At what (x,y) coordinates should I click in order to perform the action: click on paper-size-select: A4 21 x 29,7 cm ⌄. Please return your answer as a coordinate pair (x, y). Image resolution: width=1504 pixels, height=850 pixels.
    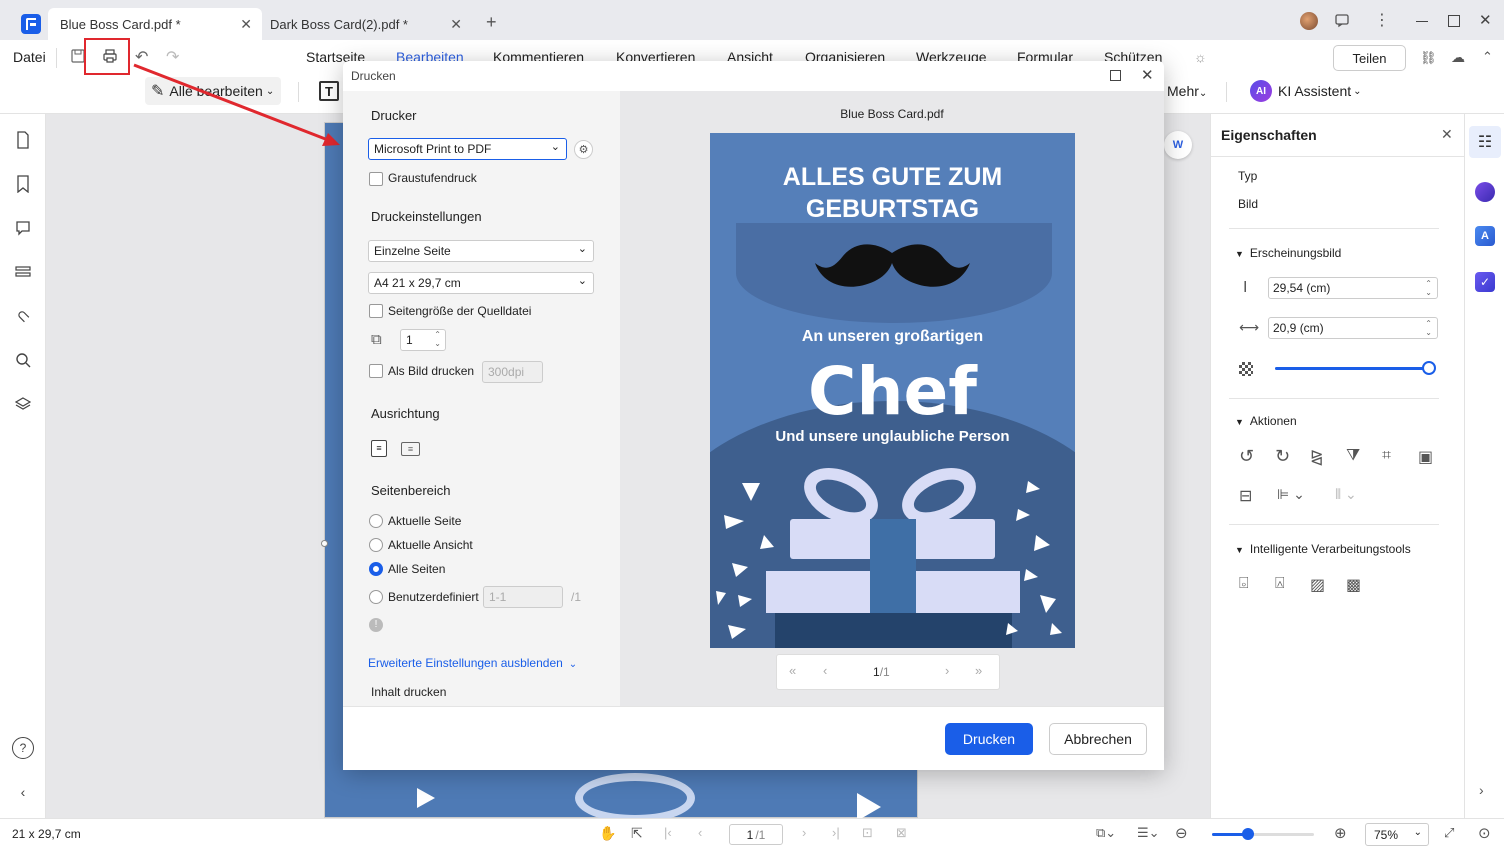
    Looking at the image, I should click on (481, 283).